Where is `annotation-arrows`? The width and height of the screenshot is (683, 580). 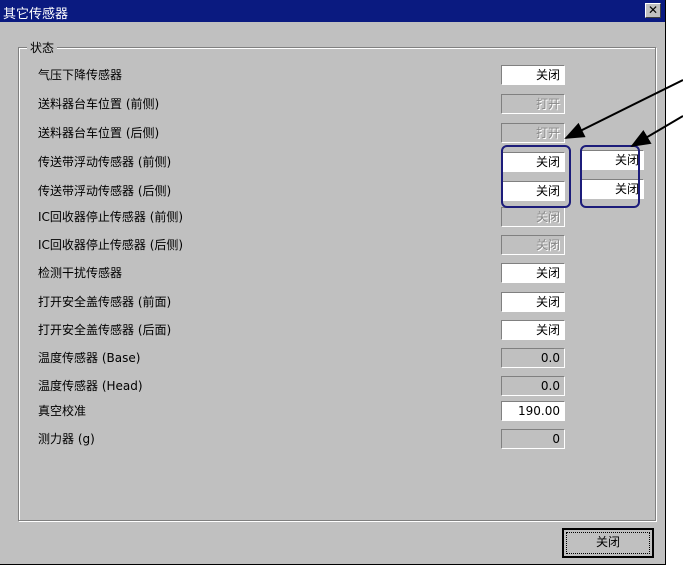
annotation-arrows is located at coordinates (623, 113).